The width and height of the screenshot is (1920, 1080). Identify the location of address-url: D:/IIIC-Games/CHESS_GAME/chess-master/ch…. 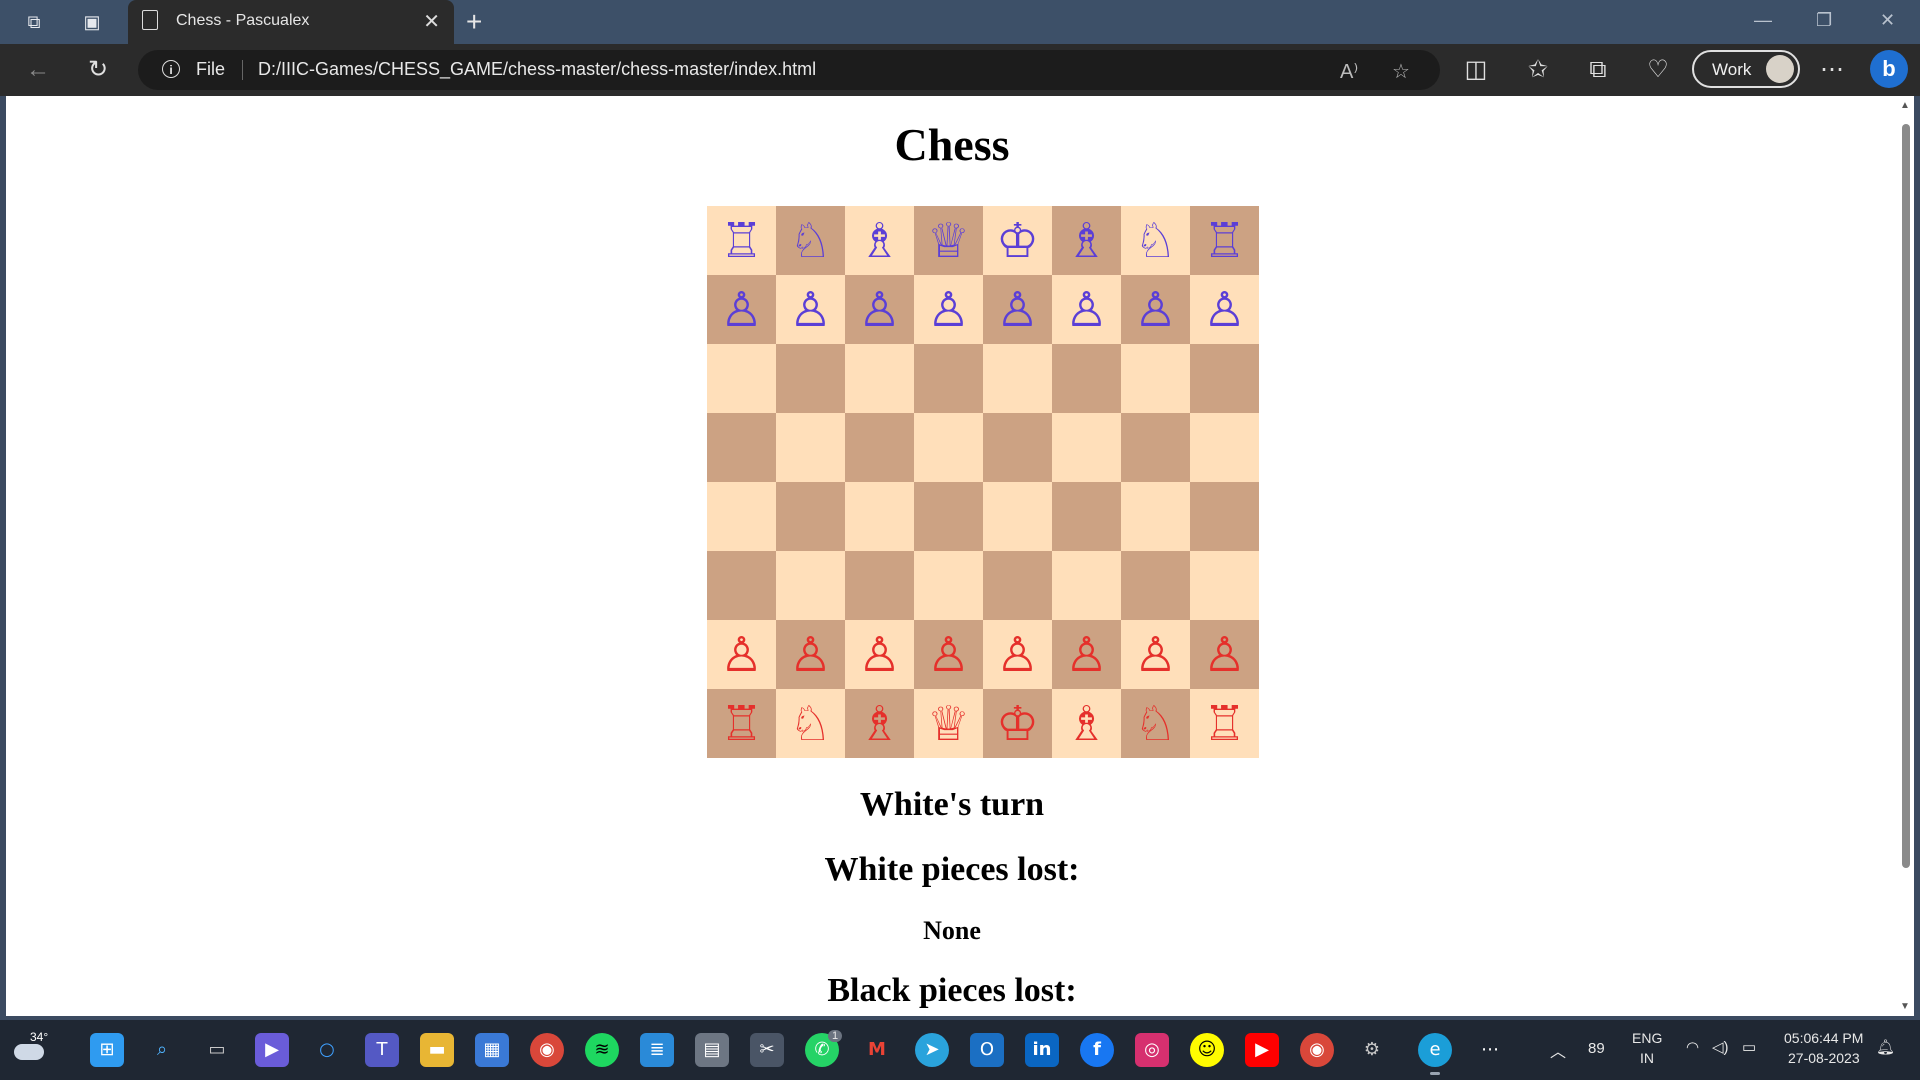
(537, 69).